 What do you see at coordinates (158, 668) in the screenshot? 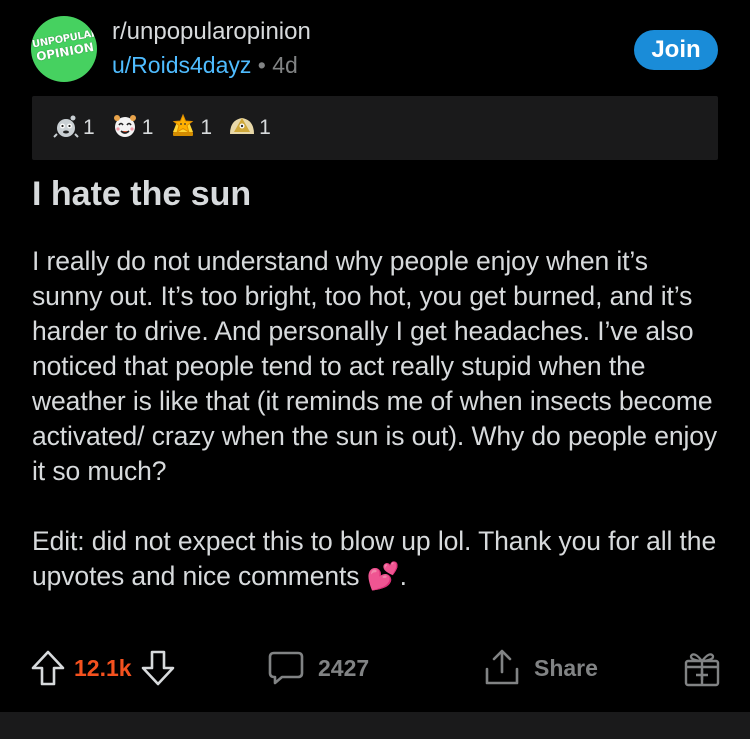
I see `downvote-icon` at bounding box center [158, 668].